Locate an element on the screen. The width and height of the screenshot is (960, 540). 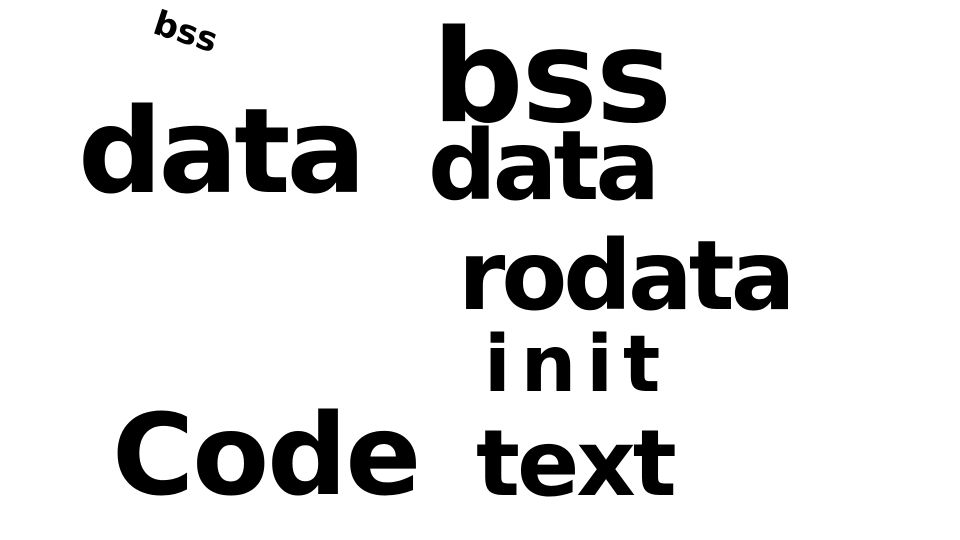
code-label: Code is located at coordinates (266, 456).